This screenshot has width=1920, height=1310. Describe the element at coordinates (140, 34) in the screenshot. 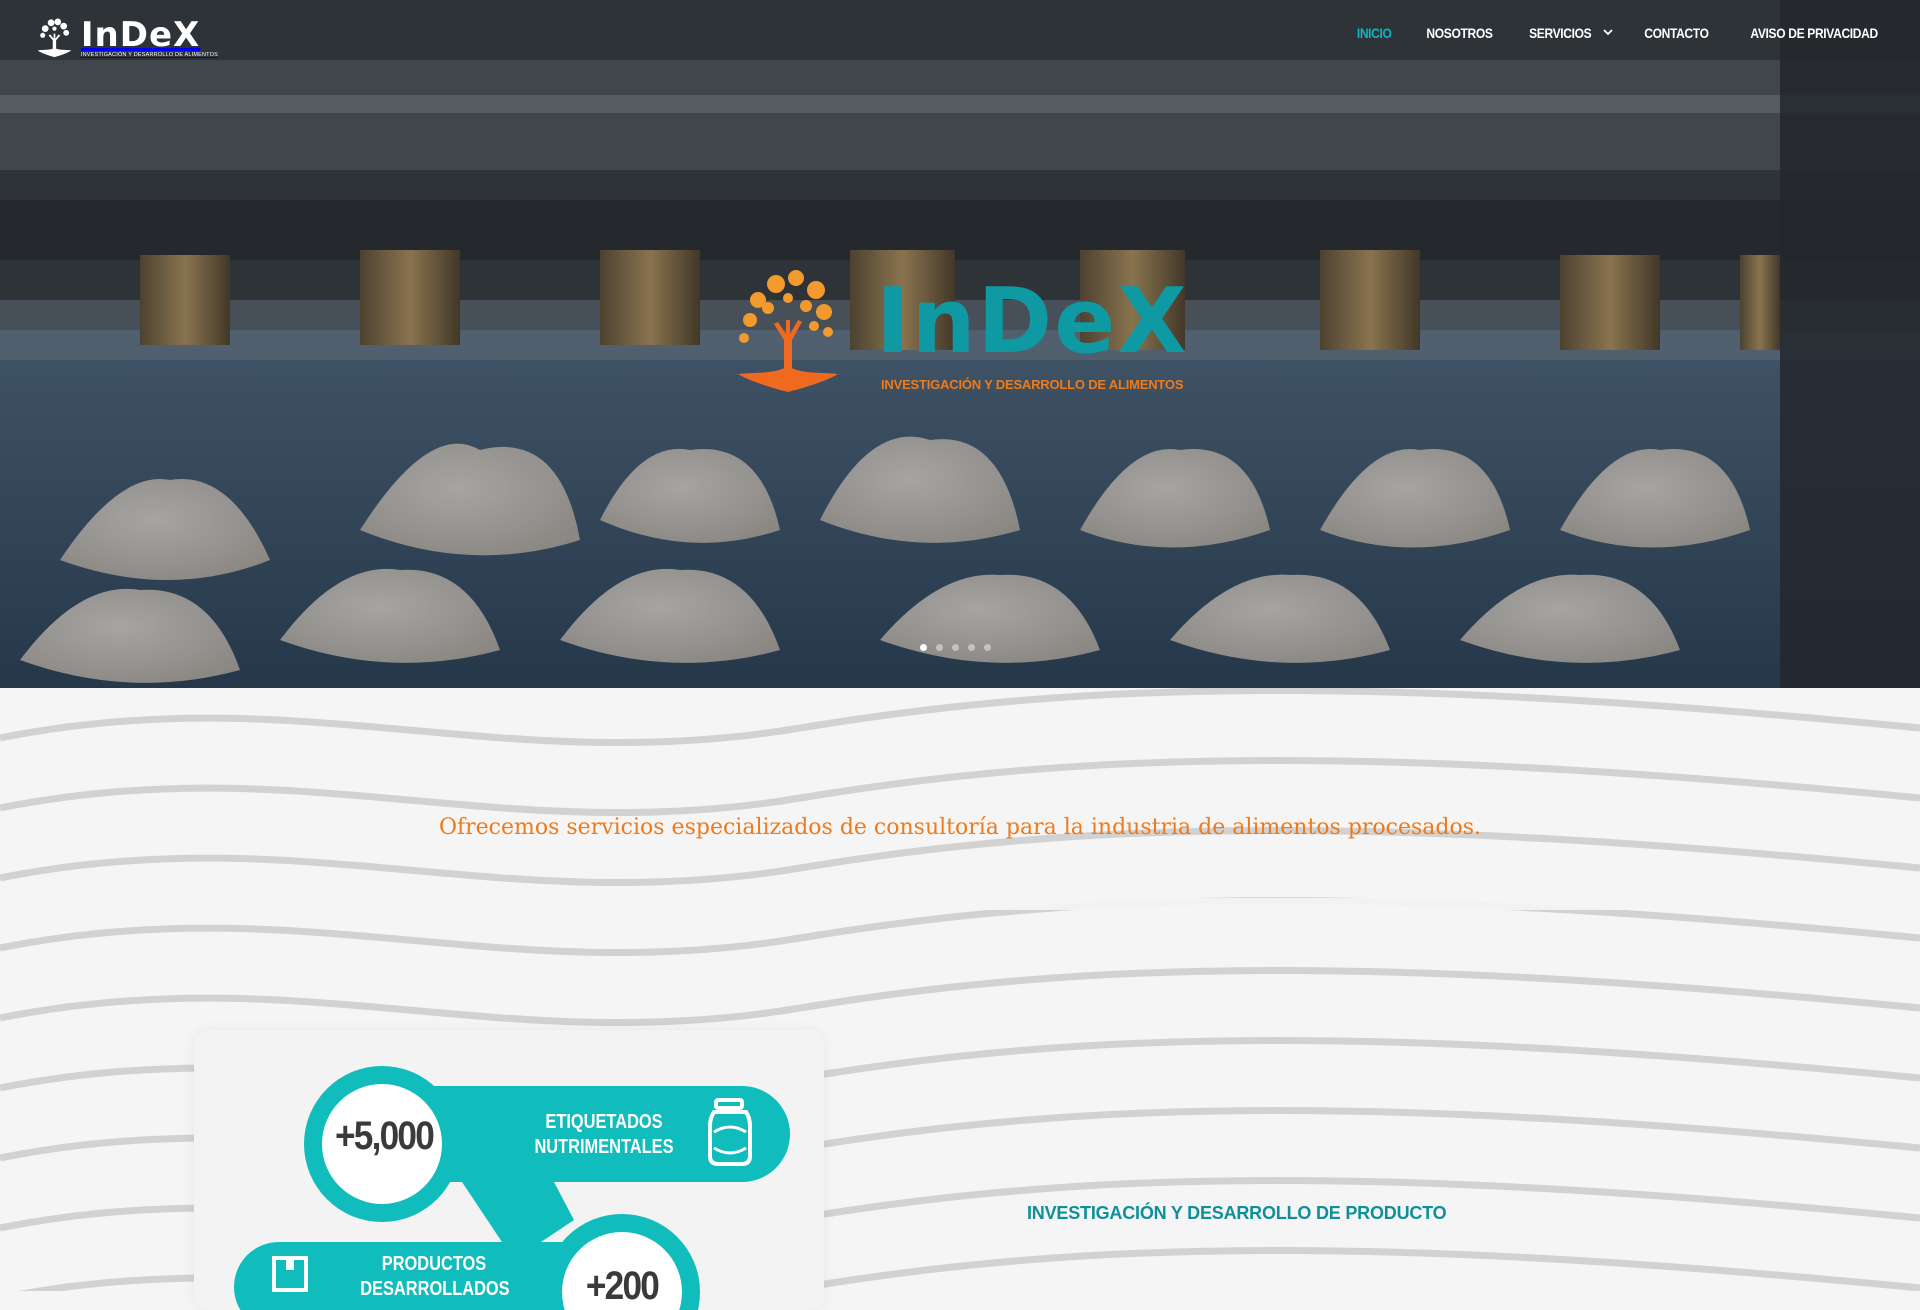

I see `logo-wordmark: InDeX` at that location.